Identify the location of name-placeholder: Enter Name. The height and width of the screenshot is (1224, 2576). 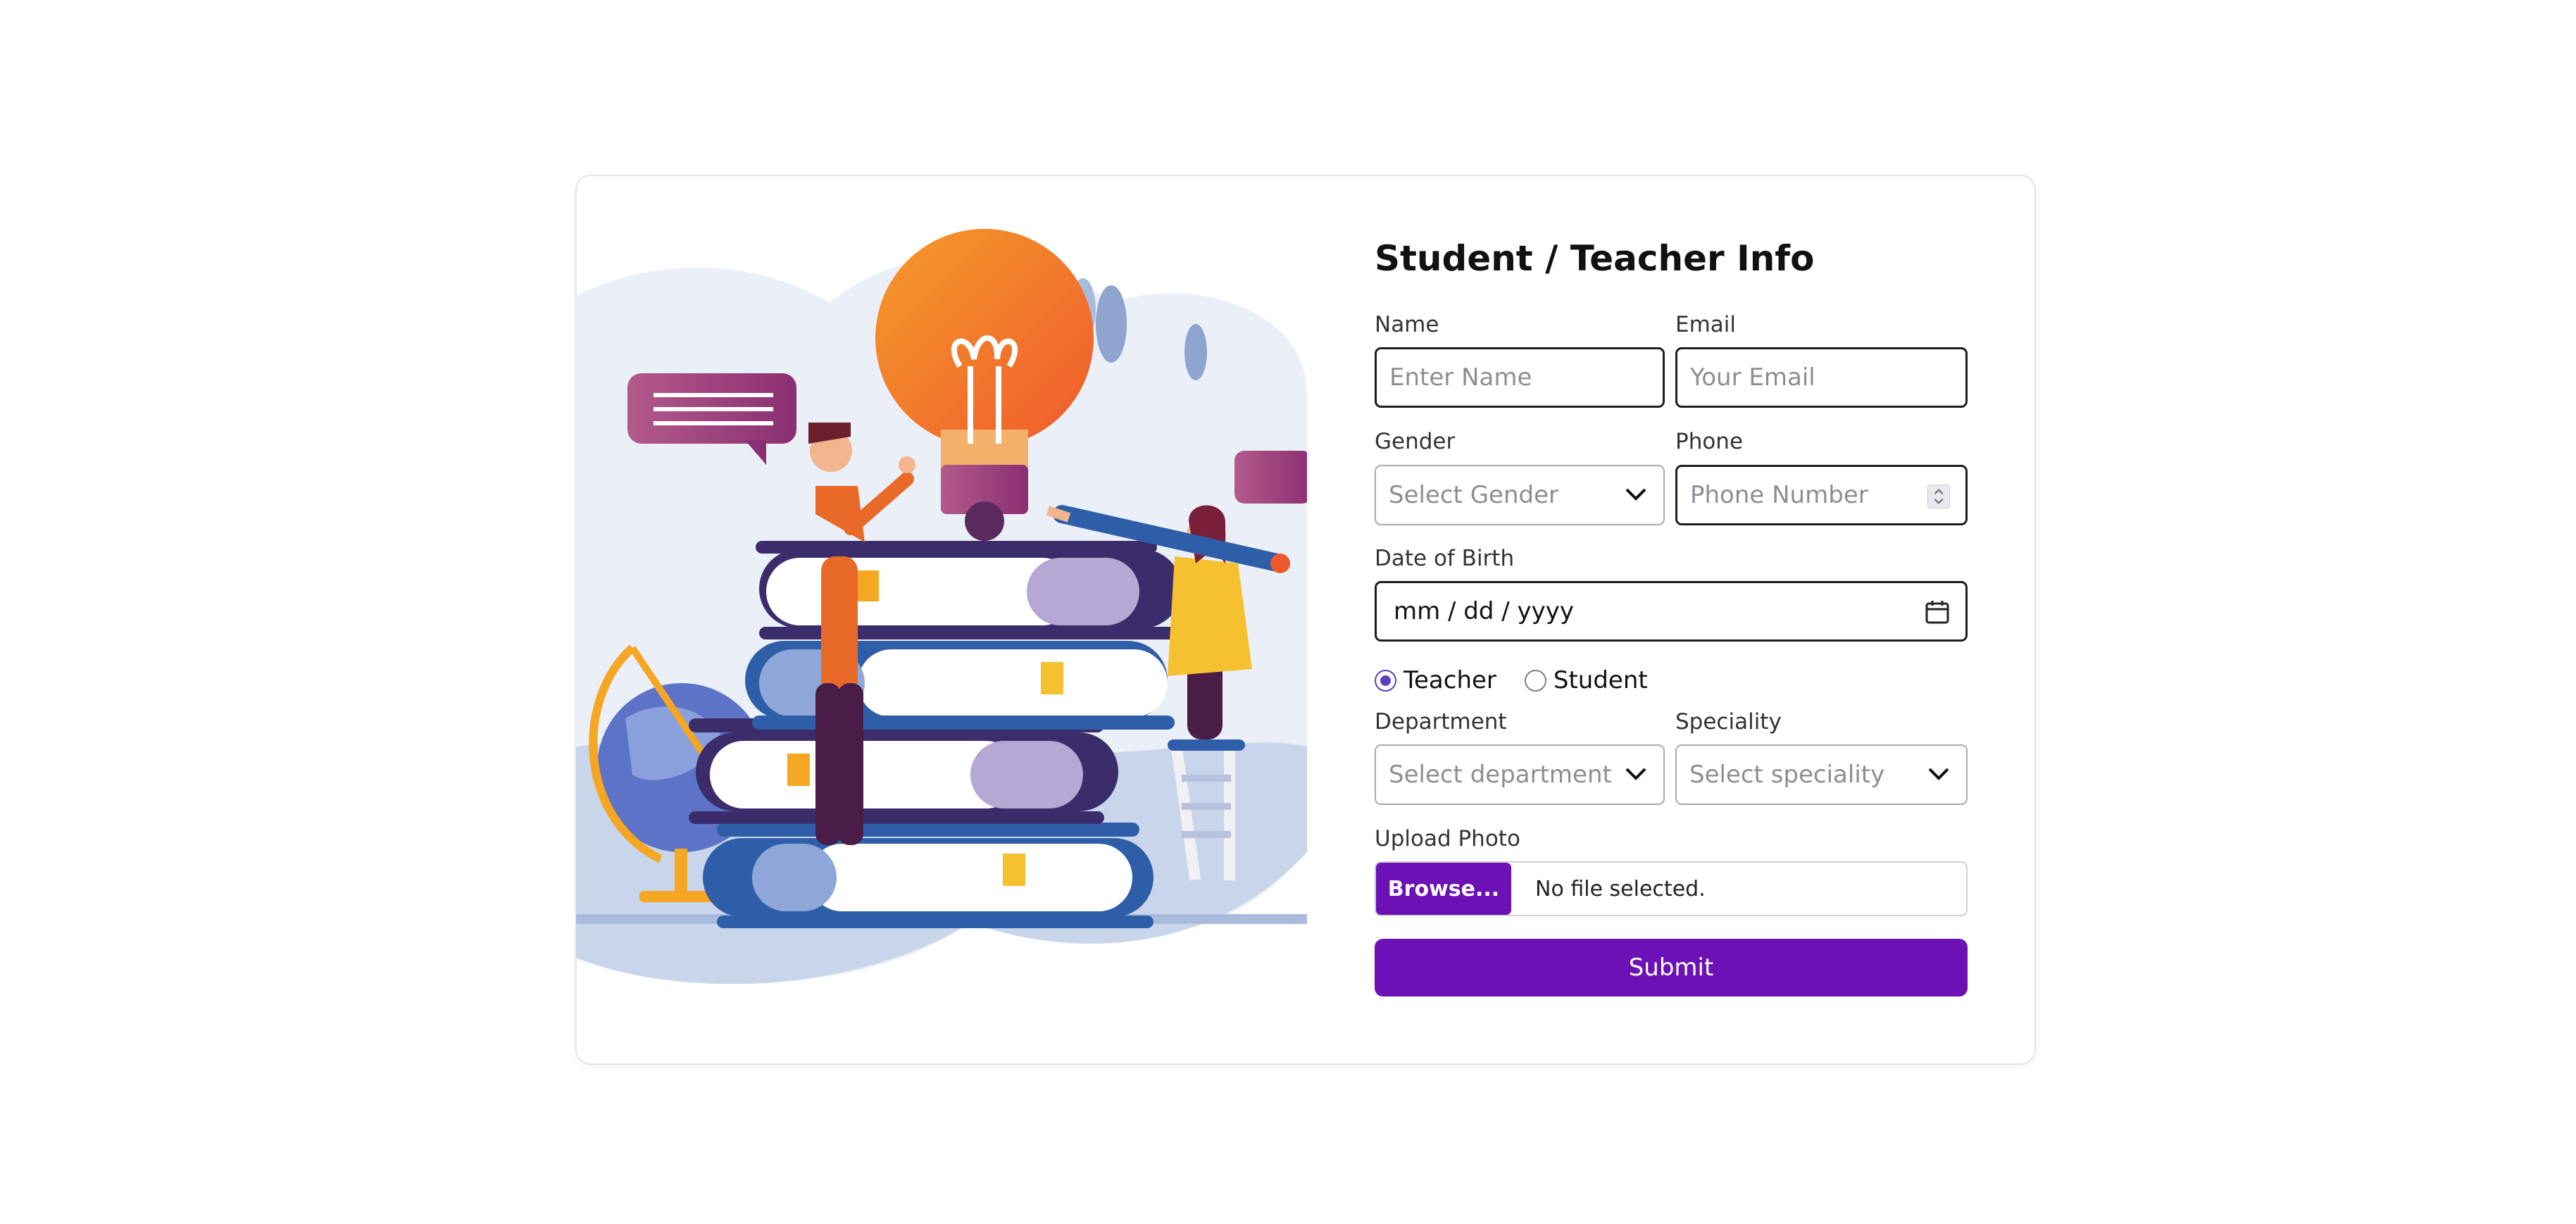
(1460, 378).